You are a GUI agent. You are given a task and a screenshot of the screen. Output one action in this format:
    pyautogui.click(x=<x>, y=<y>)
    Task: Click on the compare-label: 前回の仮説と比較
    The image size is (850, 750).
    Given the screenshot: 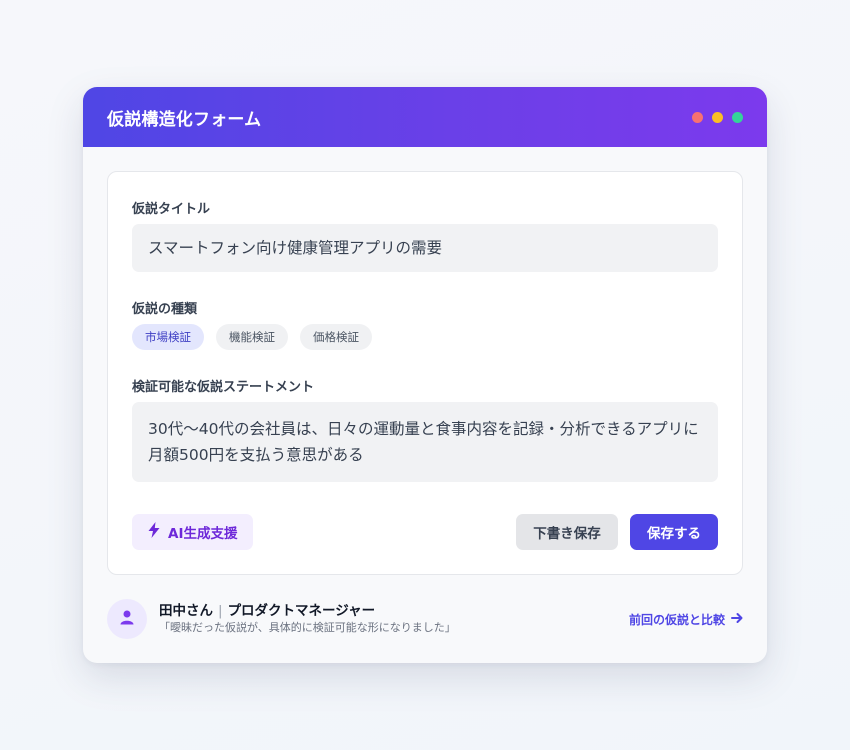 What is the action you would take?
    pyautogui.click(x=676, y=619)
    